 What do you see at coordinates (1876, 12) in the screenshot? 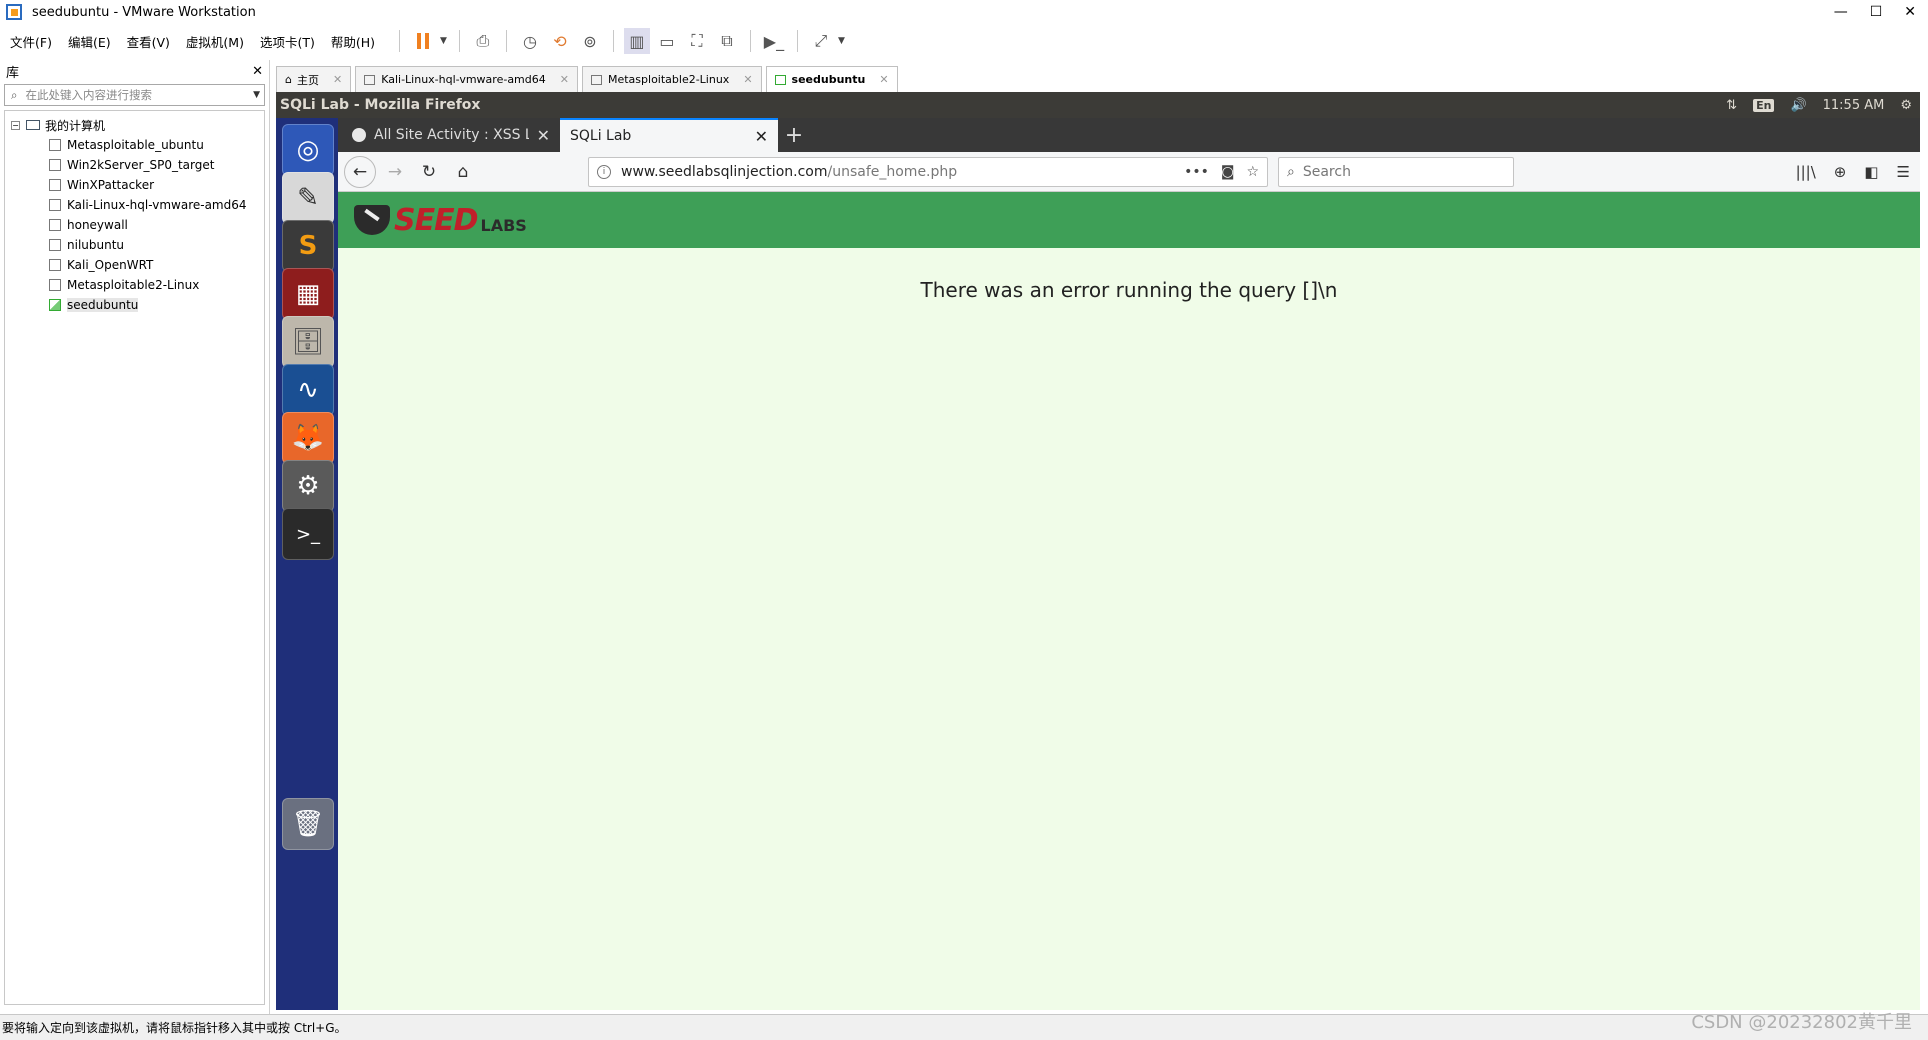
I see `maximize-button: ☐` at bounding box center [1876, 12].